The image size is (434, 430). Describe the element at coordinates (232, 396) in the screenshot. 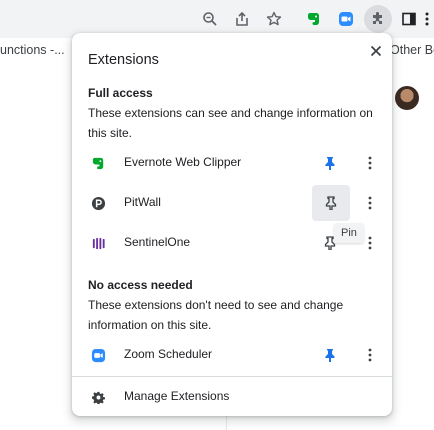

I see `manage-extensions-button: Manage Extensions` at that location.